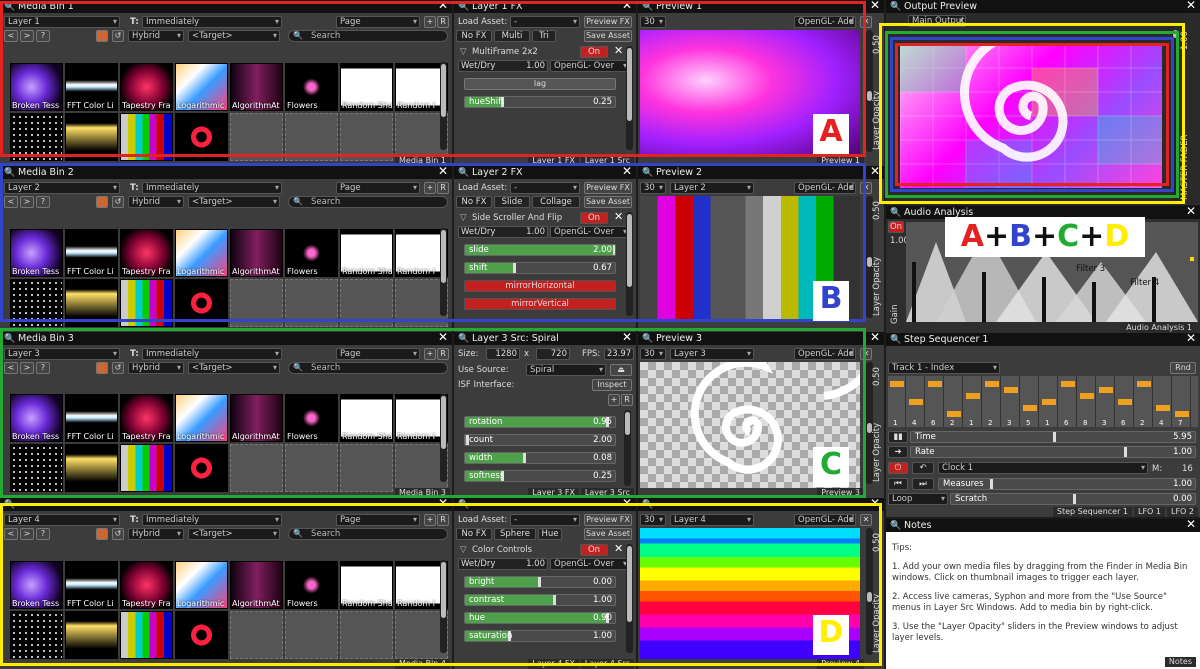 The width and height of the screenshot is (1200, 669). I want to click on sequencer-time-slider: Time 5.95, so click(1053, 437).